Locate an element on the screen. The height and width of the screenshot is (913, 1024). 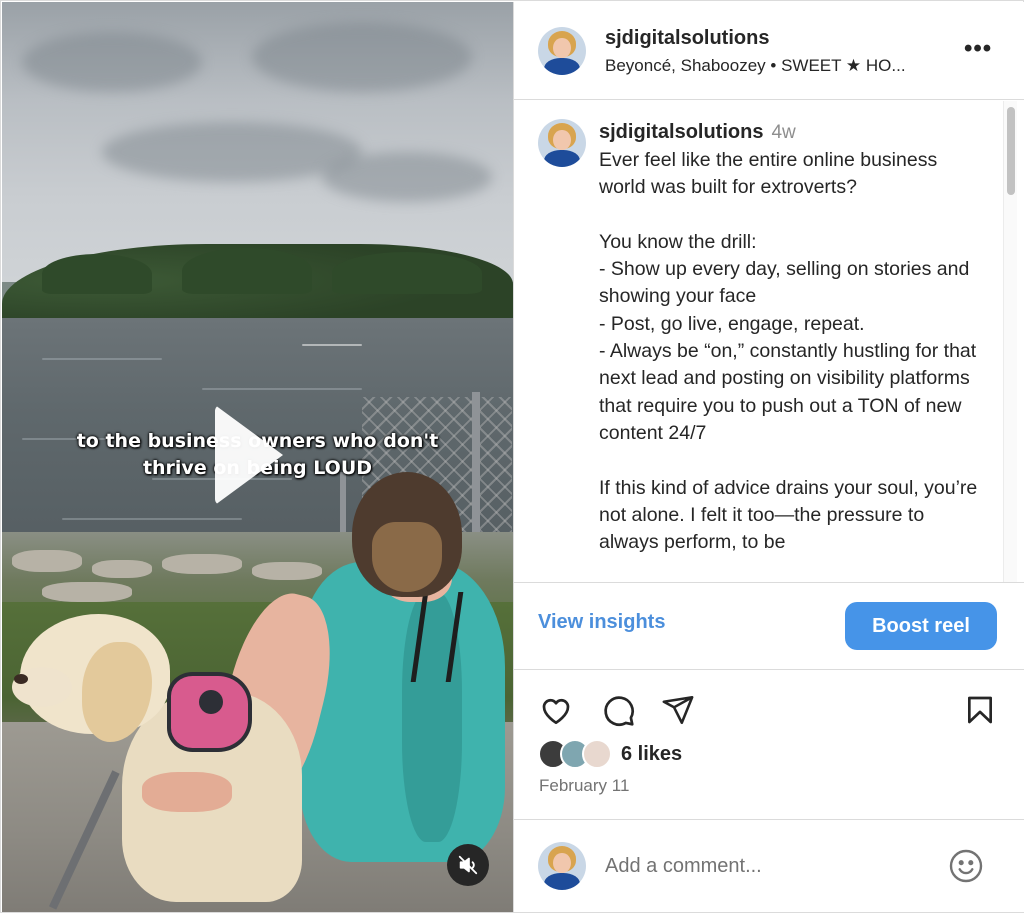
view-insights-link: View insights is located at coordinates (601, 622).